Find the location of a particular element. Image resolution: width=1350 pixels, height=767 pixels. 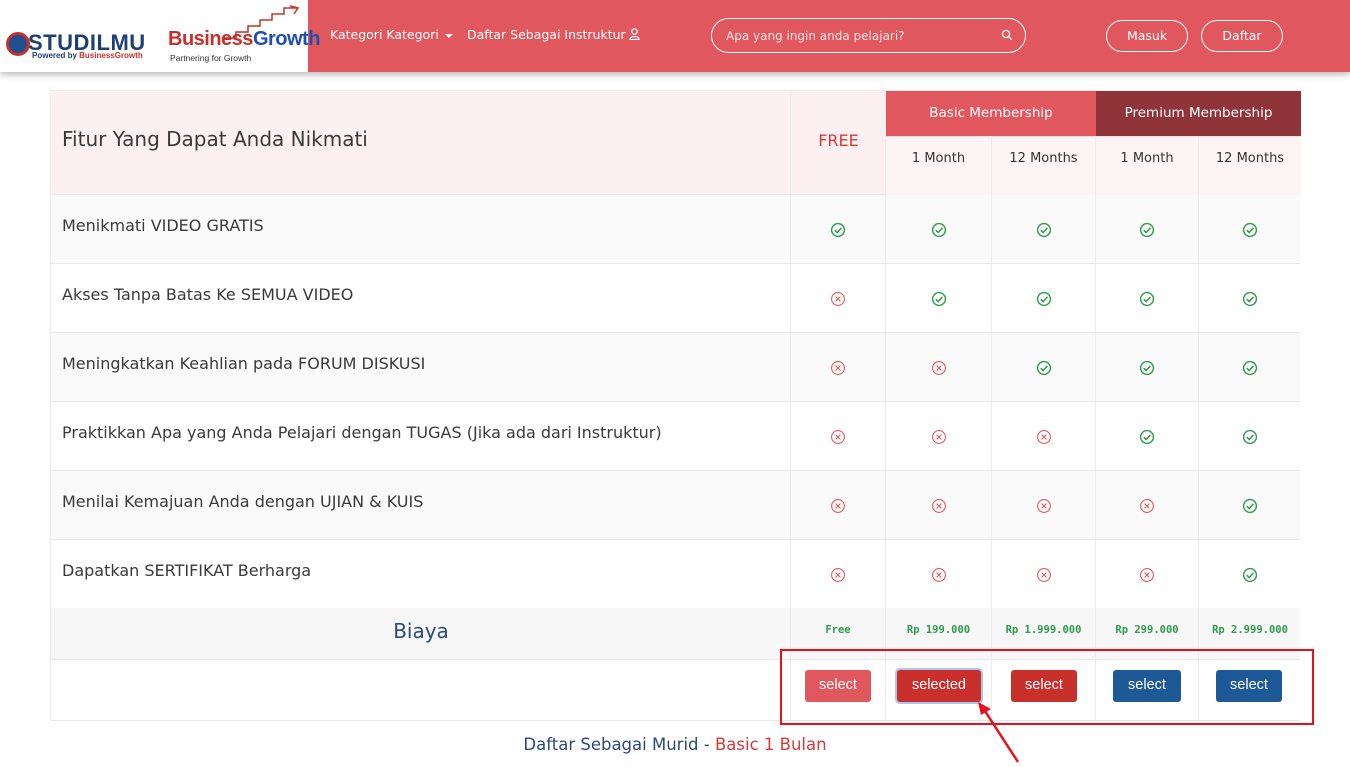

header-free-cell: FREE is located at coordinates (838, 142).